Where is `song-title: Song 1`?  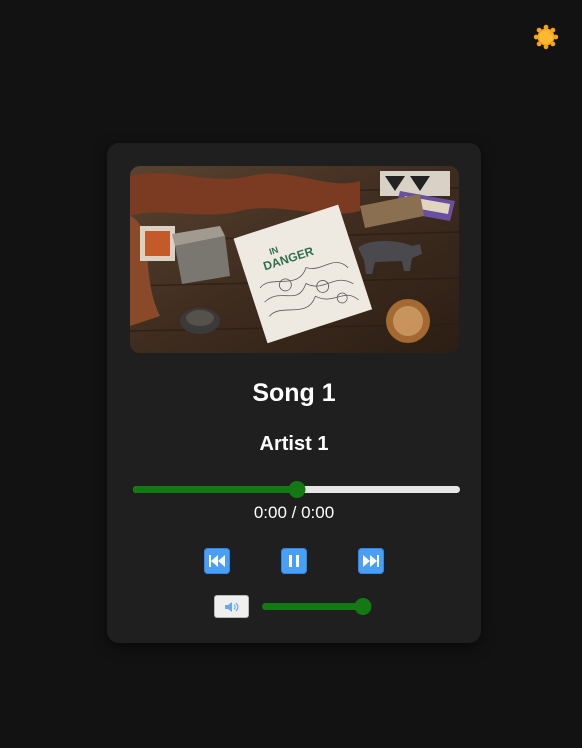 song-title: Song 1 is located at coordinates (294, 393).